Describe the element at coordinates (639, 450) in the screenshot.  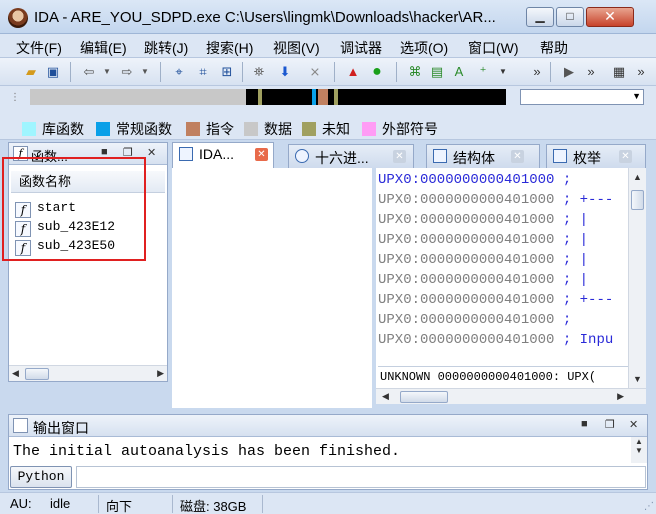
I see `output-vertical-scrollbar: ▲ ▼` at that location.